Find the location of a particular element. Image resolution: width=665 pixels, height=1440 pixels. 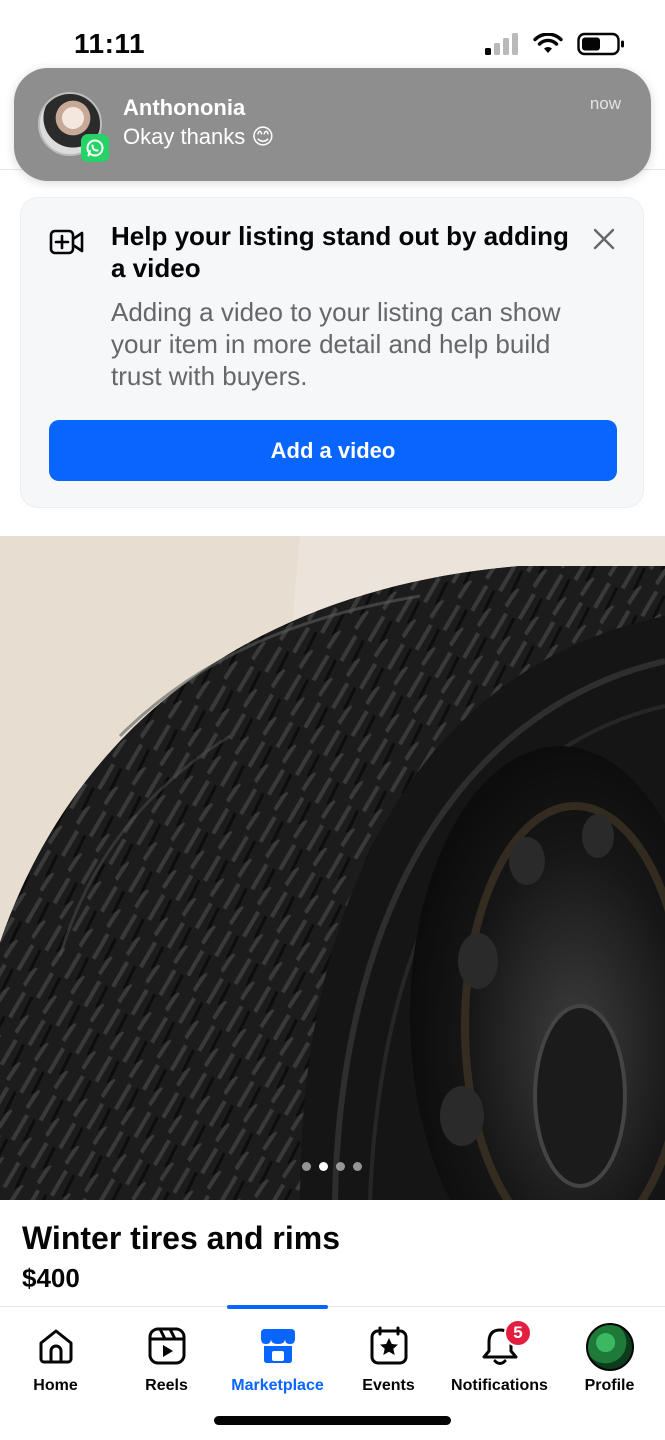

profile-avatar is located at coordinates (609, 1347).